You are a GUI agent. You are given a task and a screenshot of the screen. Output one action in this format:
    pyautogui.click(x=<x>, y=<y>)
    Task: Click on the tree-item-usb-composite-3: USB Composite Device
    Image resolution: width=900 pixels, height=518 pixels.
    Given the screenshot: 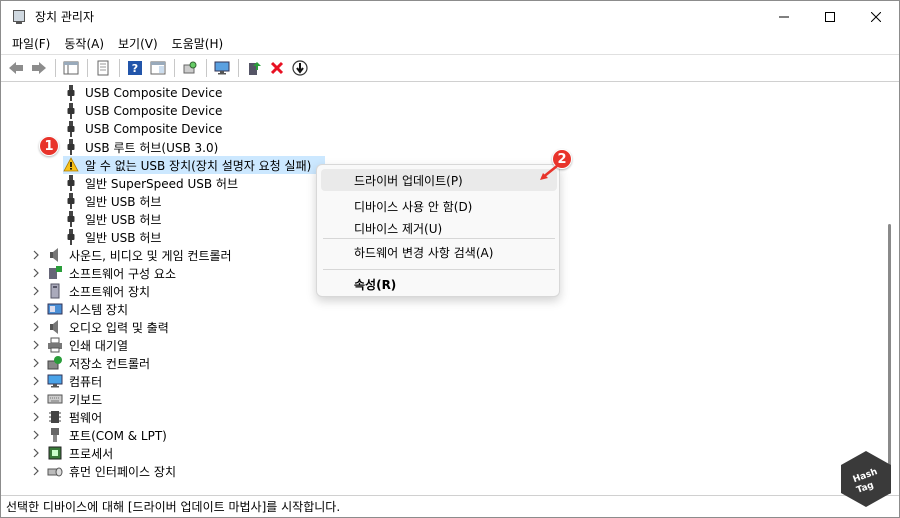 What is the action you would take?
    pyautogui.click(x=142, y=129)
    